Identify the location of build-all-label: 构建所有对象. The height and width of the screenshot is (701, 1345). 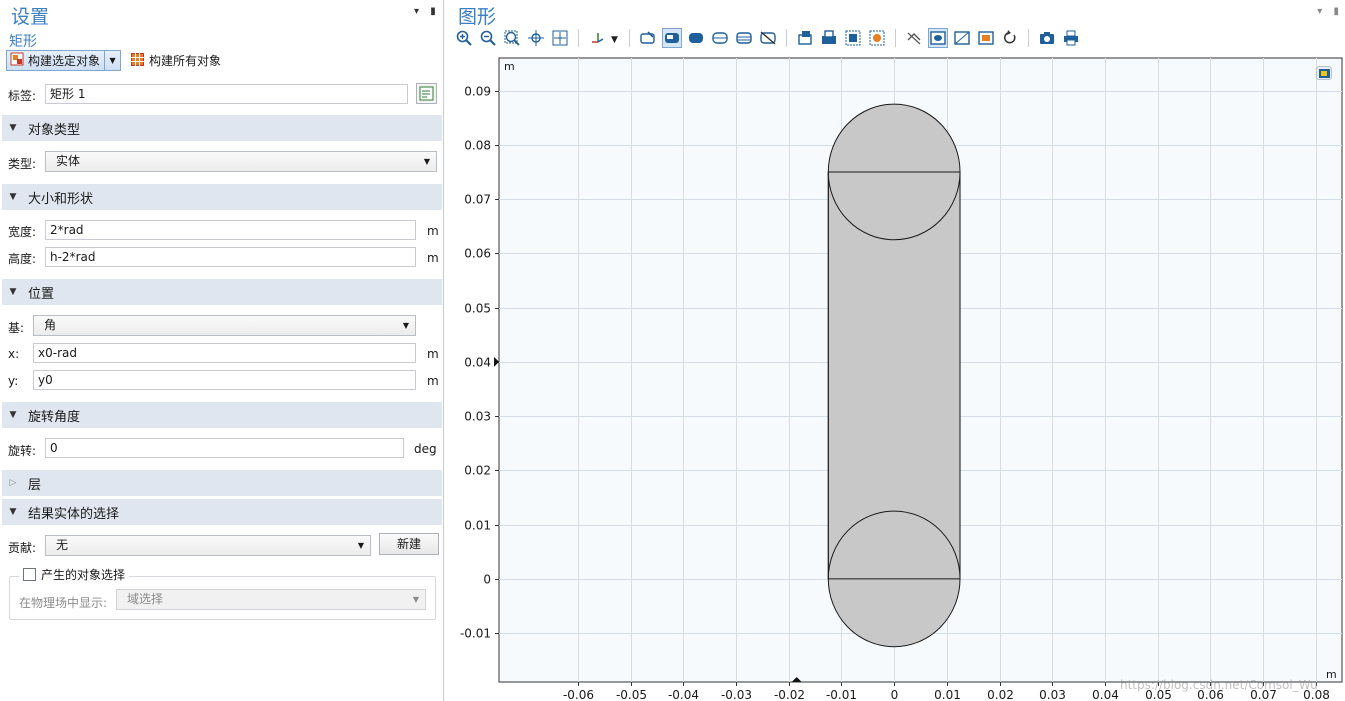
(185, 61).